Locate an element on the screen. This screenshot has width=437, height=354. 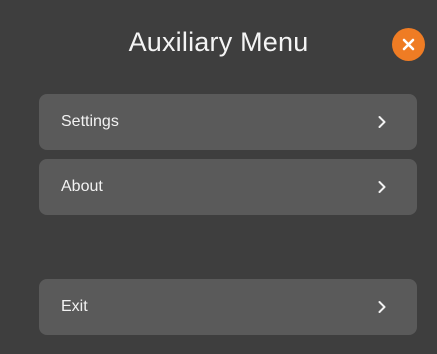
close-button is located at coordinates (408, 44).